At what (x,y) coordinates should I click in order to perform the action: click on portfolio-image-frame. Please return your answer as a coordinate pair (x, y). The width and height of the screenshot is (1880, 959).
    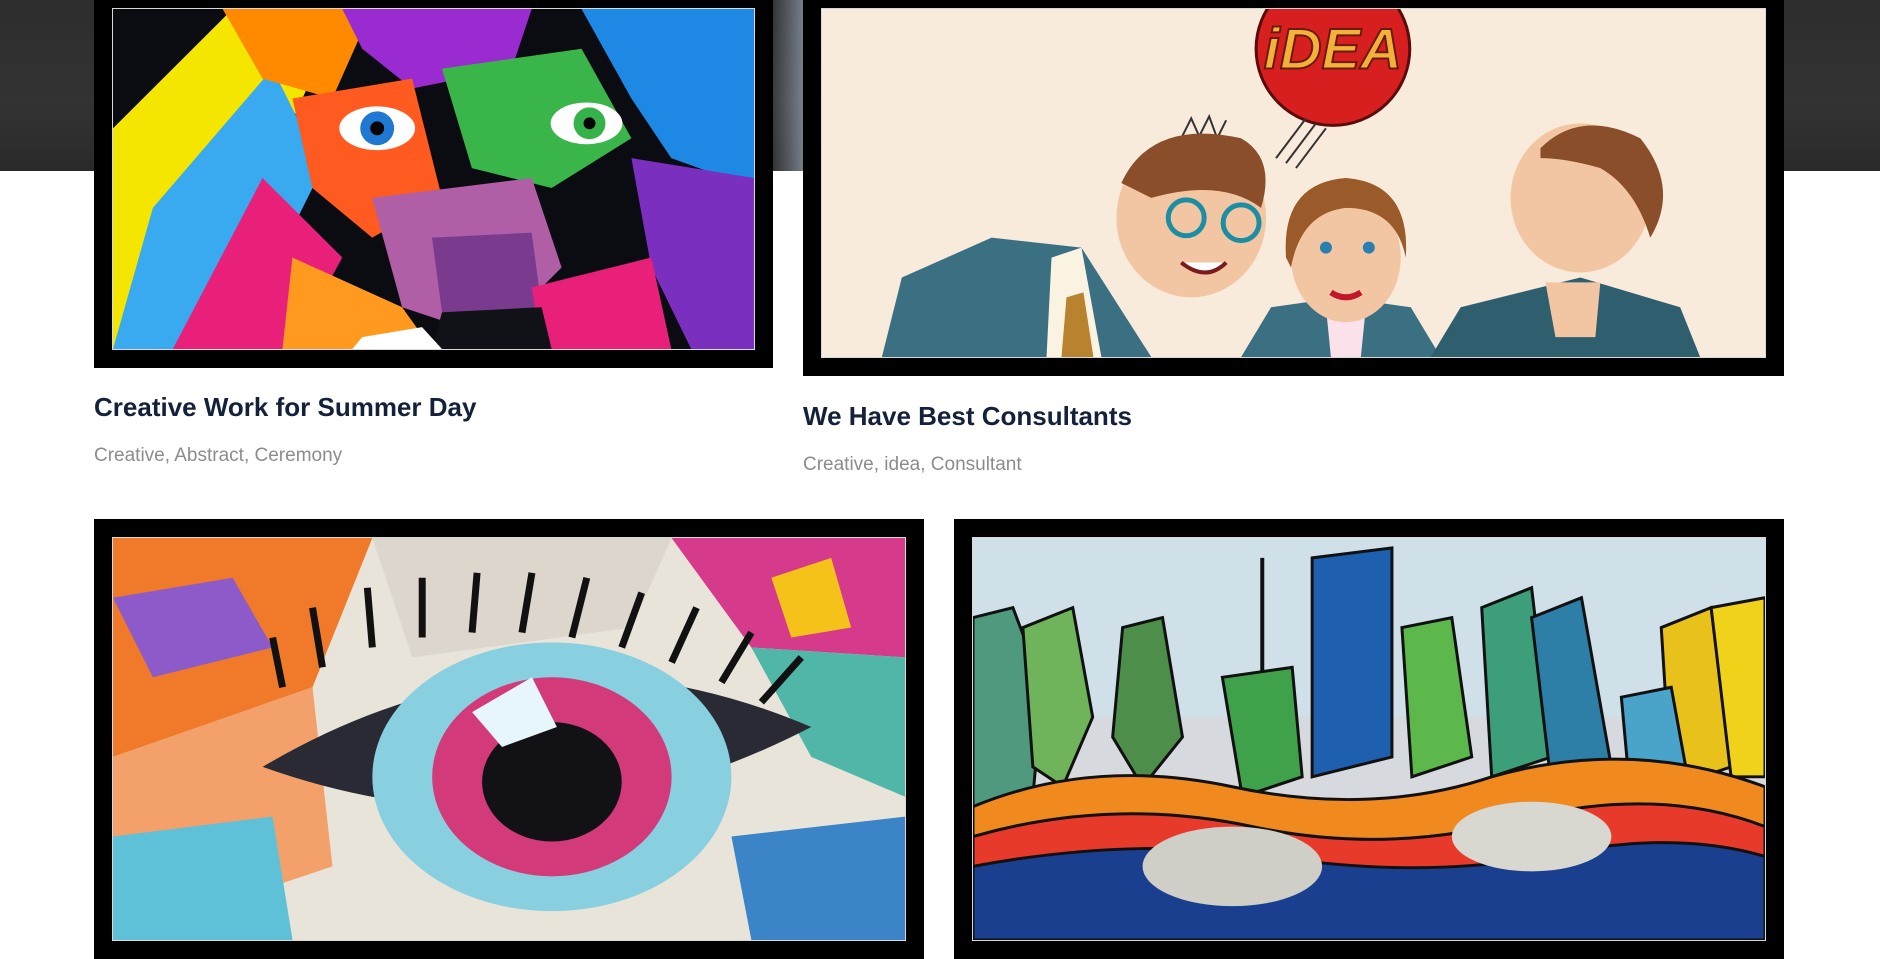
    Looking at the image, I should click on (433, 184).